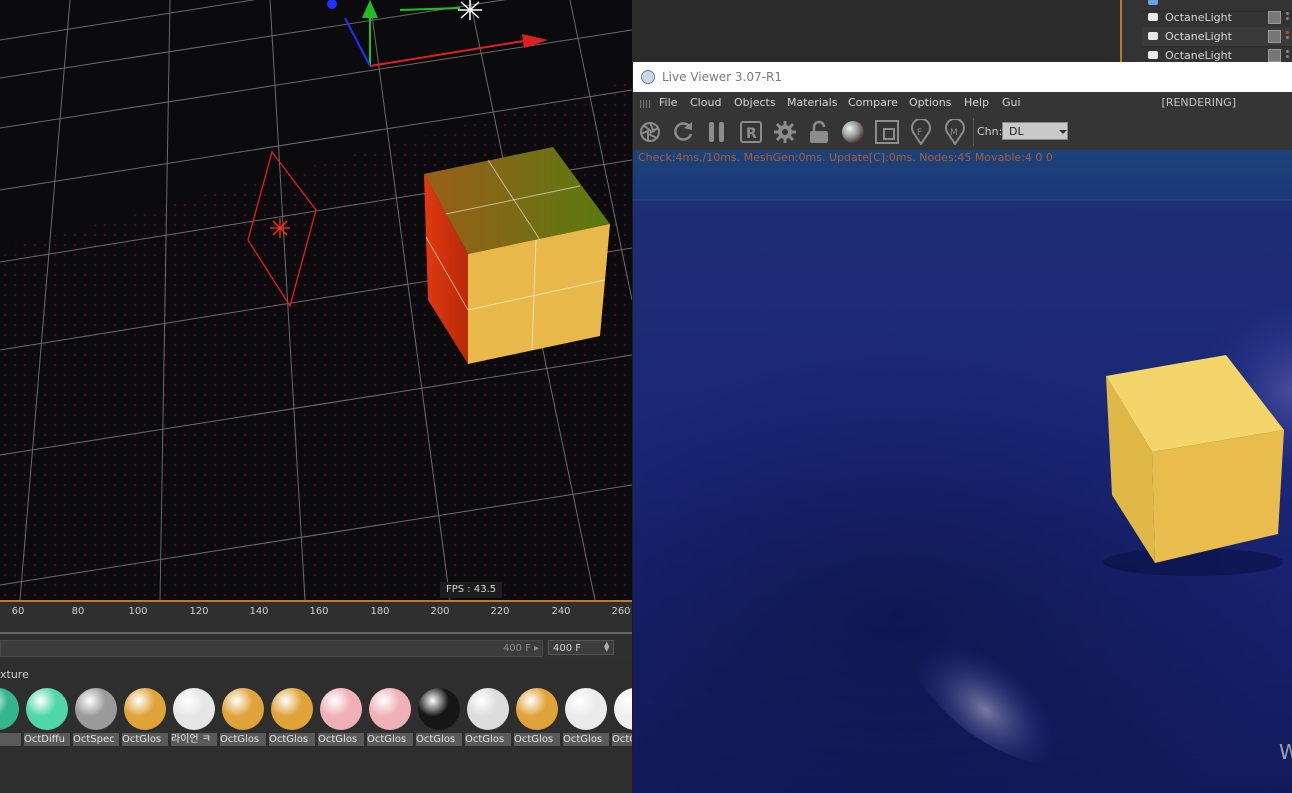  Describe the element at coordinates (440, 611) in the screenshot. I see `timeline-tick: 200` at that location.